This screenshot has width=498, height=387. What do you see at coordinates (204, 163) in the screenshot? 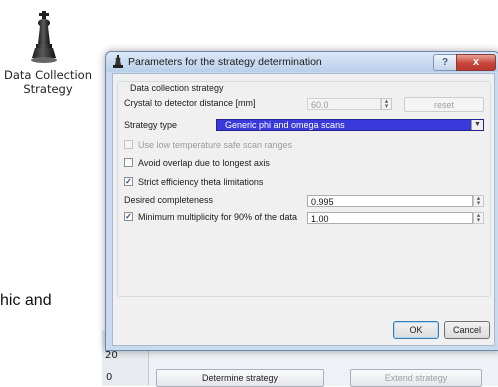
I see `avoid-overlap-label: Avoid overlap due to longest axis` at bounding box center [204, 163].